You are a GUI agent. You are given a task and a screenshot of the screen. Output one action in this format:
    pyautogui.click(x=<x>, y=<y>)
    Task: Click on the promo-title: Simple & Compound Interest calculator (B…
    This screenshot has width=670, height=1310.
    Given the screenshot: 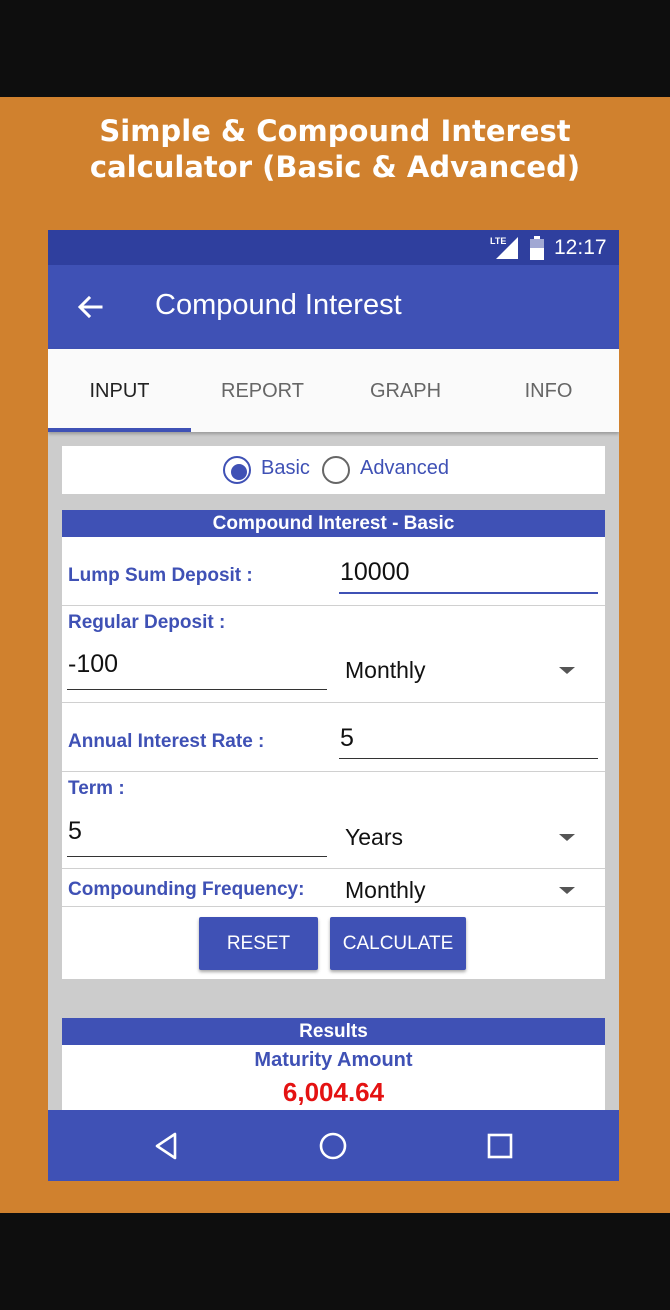 What is the action you would take?
    pyautogui.click(x=335, y=149)
    